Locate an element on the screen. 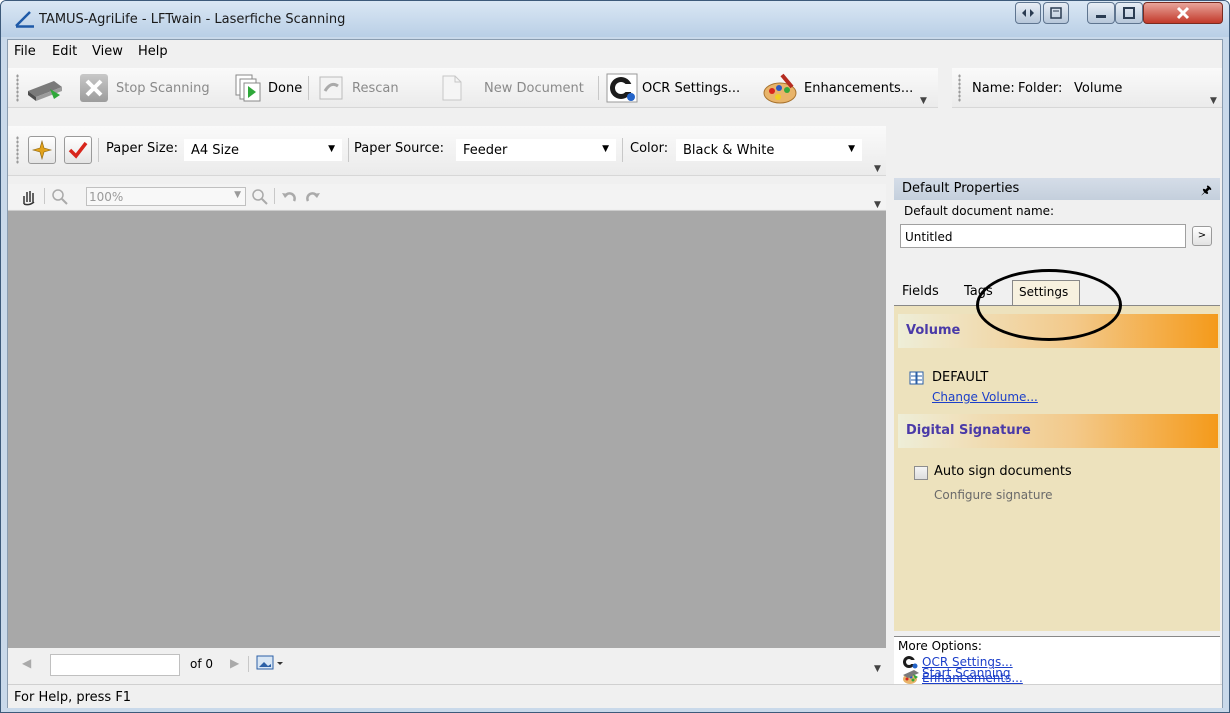 Image resolution: width=1230 pixels, height=713 pixels. volume-icon is located at coordinates (916, 378).